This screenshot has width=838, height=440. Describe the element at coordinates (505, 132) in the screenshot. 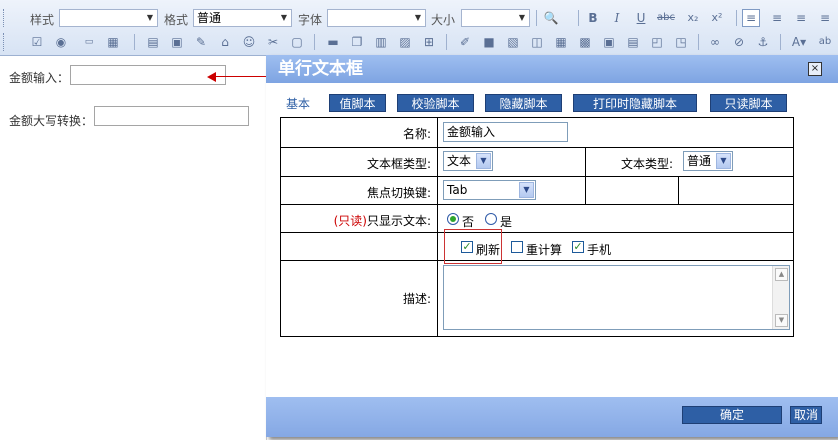

I see `name-input: 金额输入` at that location.